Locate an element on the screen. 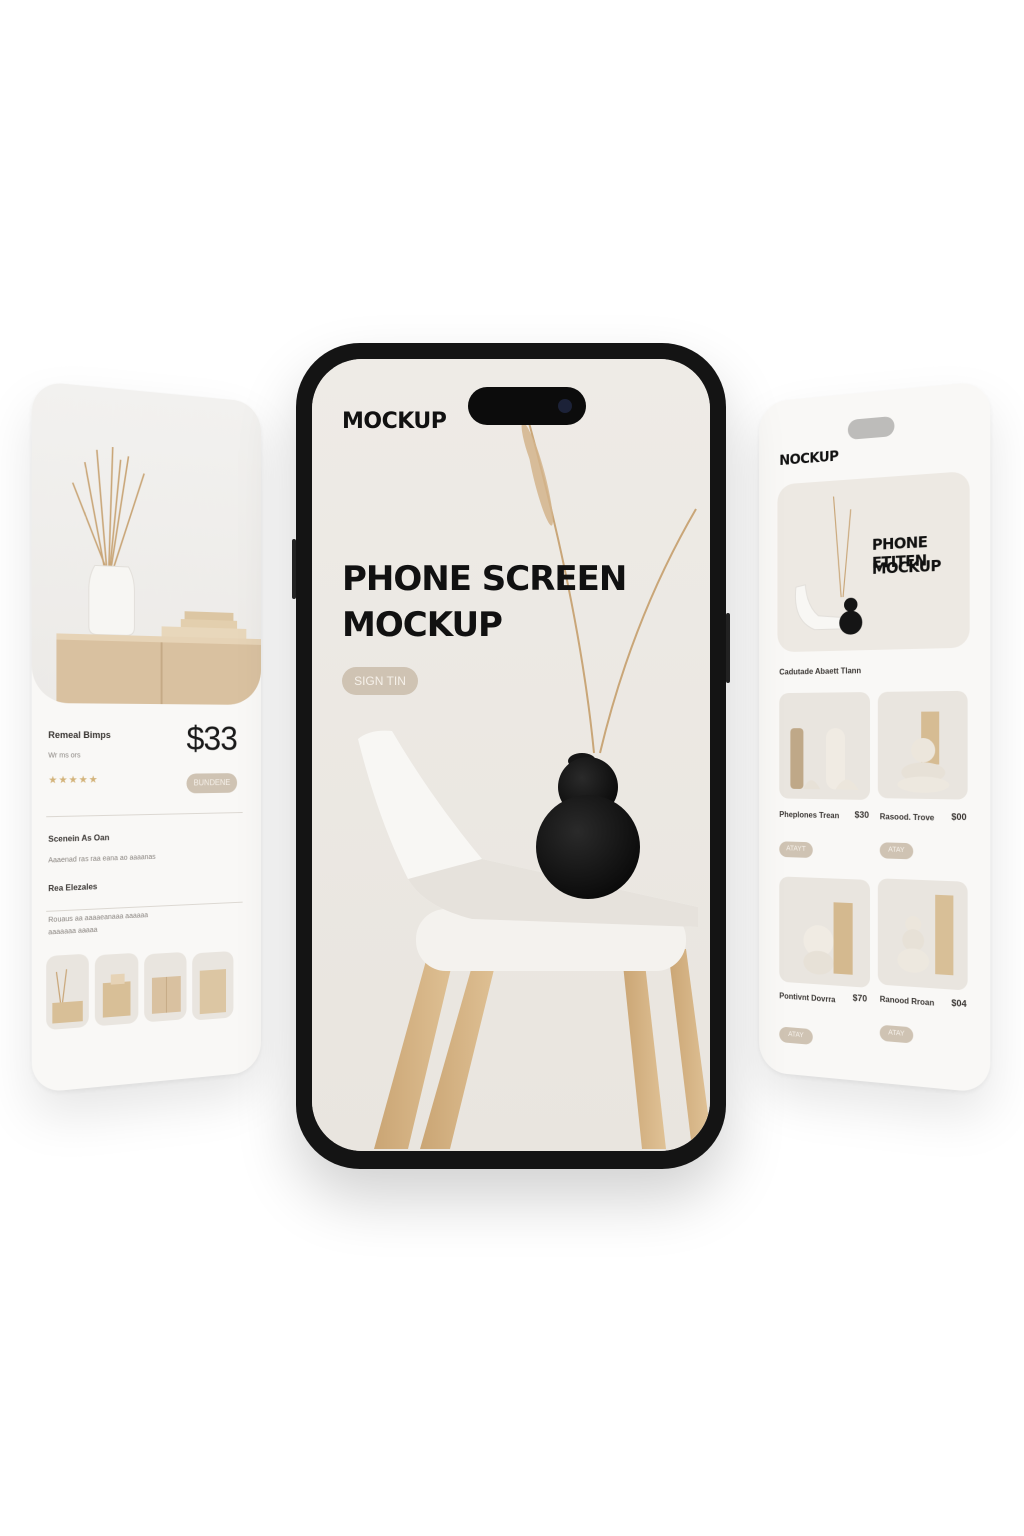 Image resolution: width=1024 pixels, height=1536 pixels. cabinet-with-vase-illustration is located at coordinates (158, 543).